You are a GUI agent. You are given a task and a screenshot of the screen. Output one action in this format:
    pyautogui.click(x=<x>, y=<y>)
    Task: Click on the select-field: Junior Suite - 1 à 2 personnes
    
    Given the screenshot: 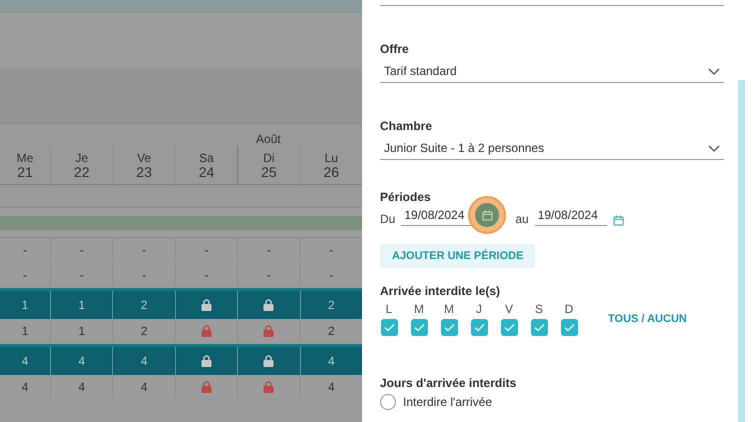 What is the action you would take?
    pyautogui.click(x=552, y=148)
    